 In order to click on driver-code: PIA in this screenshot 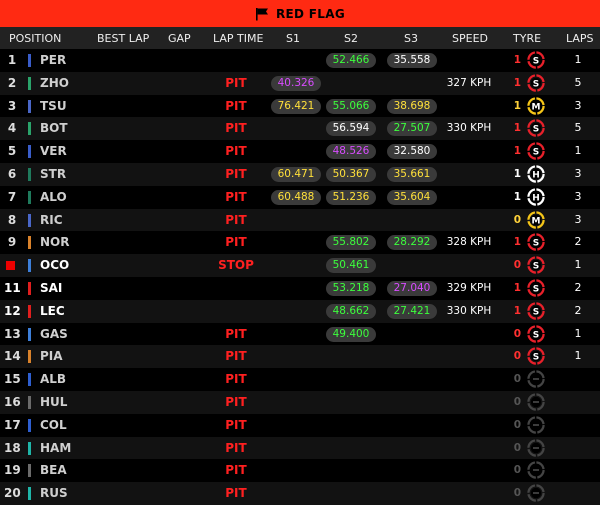, I will do `click(51, 356)`.